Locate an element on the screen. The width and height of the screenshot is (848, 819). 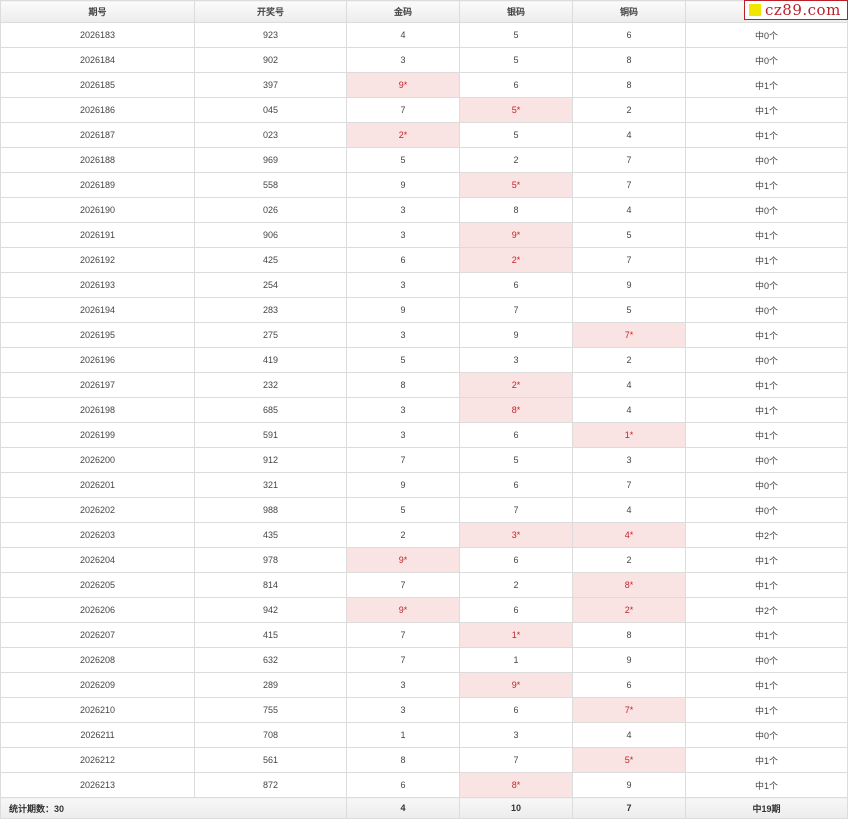
table-row: 2026192 425 6 2* 7 中1个 is located at coordinates (424, 260).